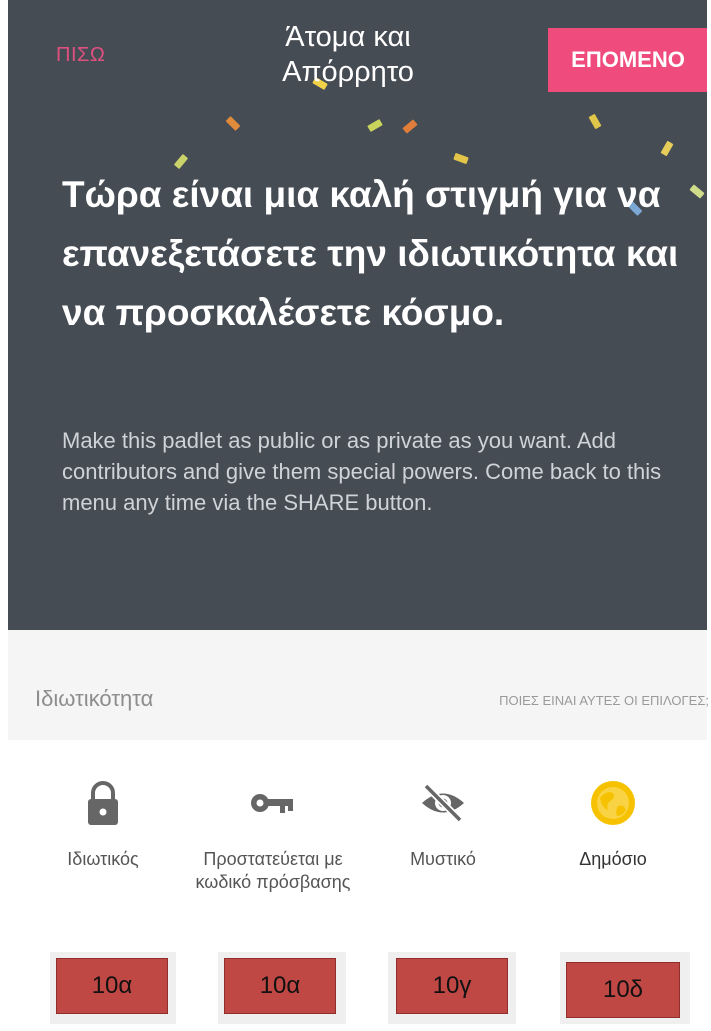 The height and width of the screenshot is (1031, 711). What do you see at coordinates (103, 840) in the screenshot?
I see `privacy-option-private: Ιδιωτικός` at bounding box center [103, 840].